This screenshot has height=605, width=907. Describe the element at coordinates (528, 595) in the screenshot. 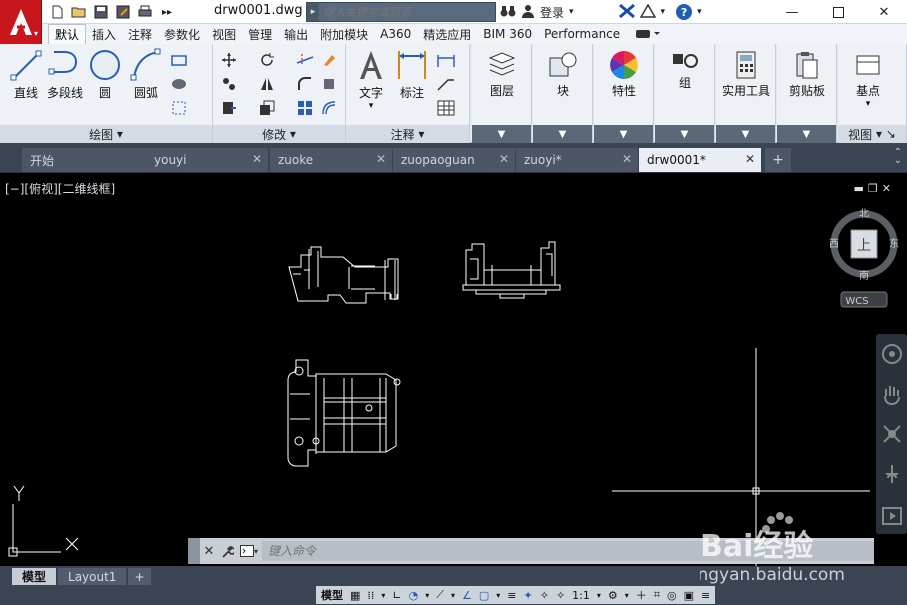

I see `annotation-monitor-icon: ✦` at that location.